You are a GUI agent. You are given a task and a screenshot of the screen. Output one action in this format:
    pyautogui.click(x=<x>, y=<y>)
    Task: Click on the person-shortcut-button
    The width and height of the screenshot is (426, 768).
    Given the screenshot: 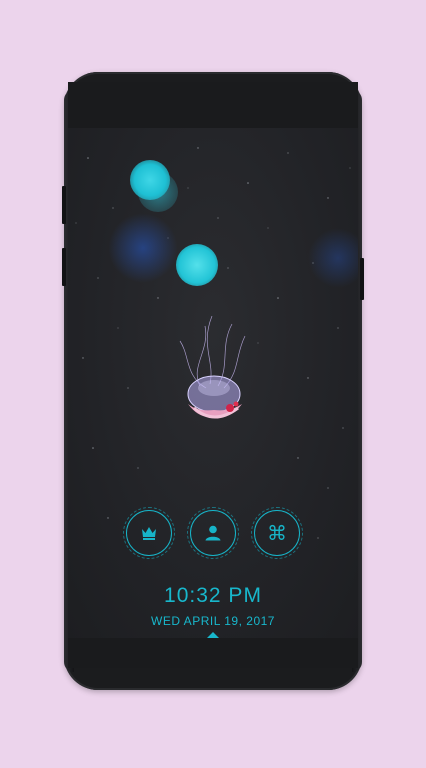 What is the action you would take?
    pyautogui.click(x=213, y=533)
    